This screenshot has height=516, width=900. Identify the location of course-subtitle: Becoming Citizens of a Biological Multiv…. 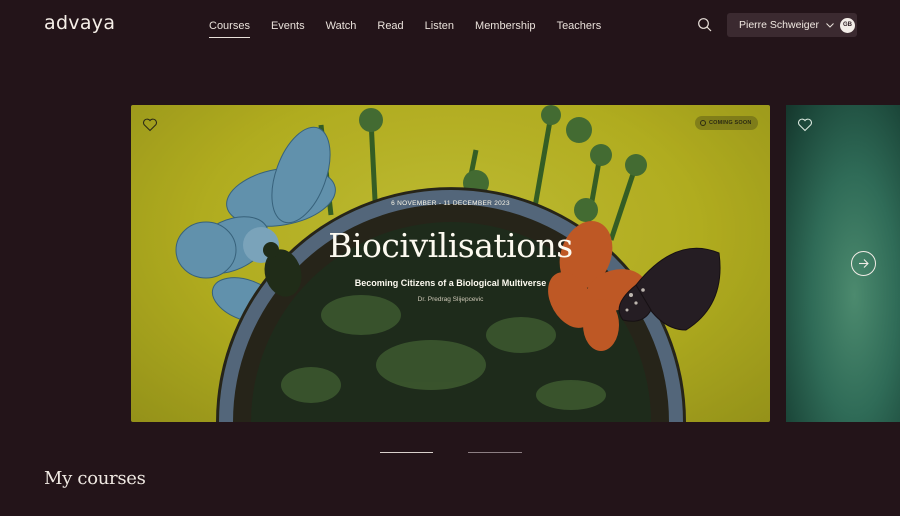
(450, 283).